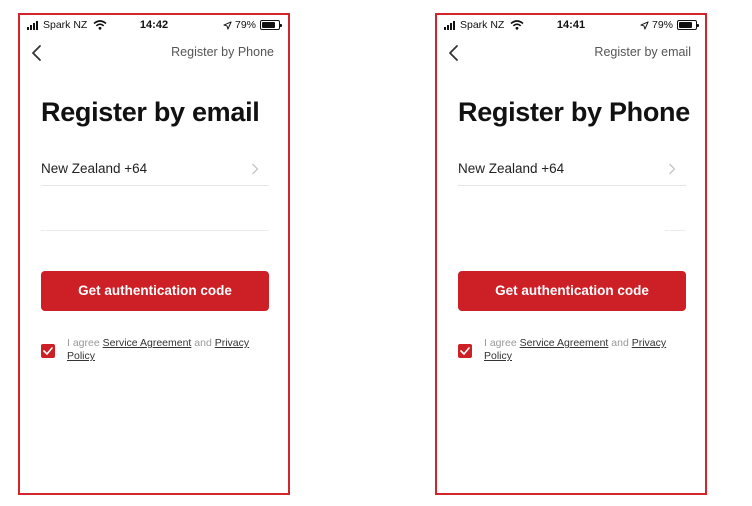  What do you see at coordinates (222, 52) in the screenshot?
I see `switch-register-method-link: Register by Phone` at bounding box center [222, 52].